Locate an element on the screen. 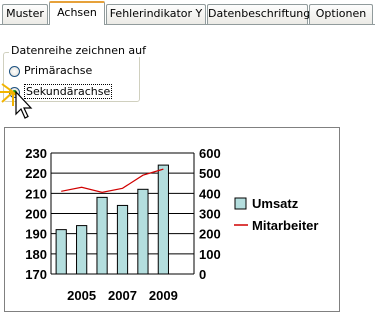 This screenshot has width=375, height=316. y-tick-secondary: 400 is located at coordinates (210, 193).